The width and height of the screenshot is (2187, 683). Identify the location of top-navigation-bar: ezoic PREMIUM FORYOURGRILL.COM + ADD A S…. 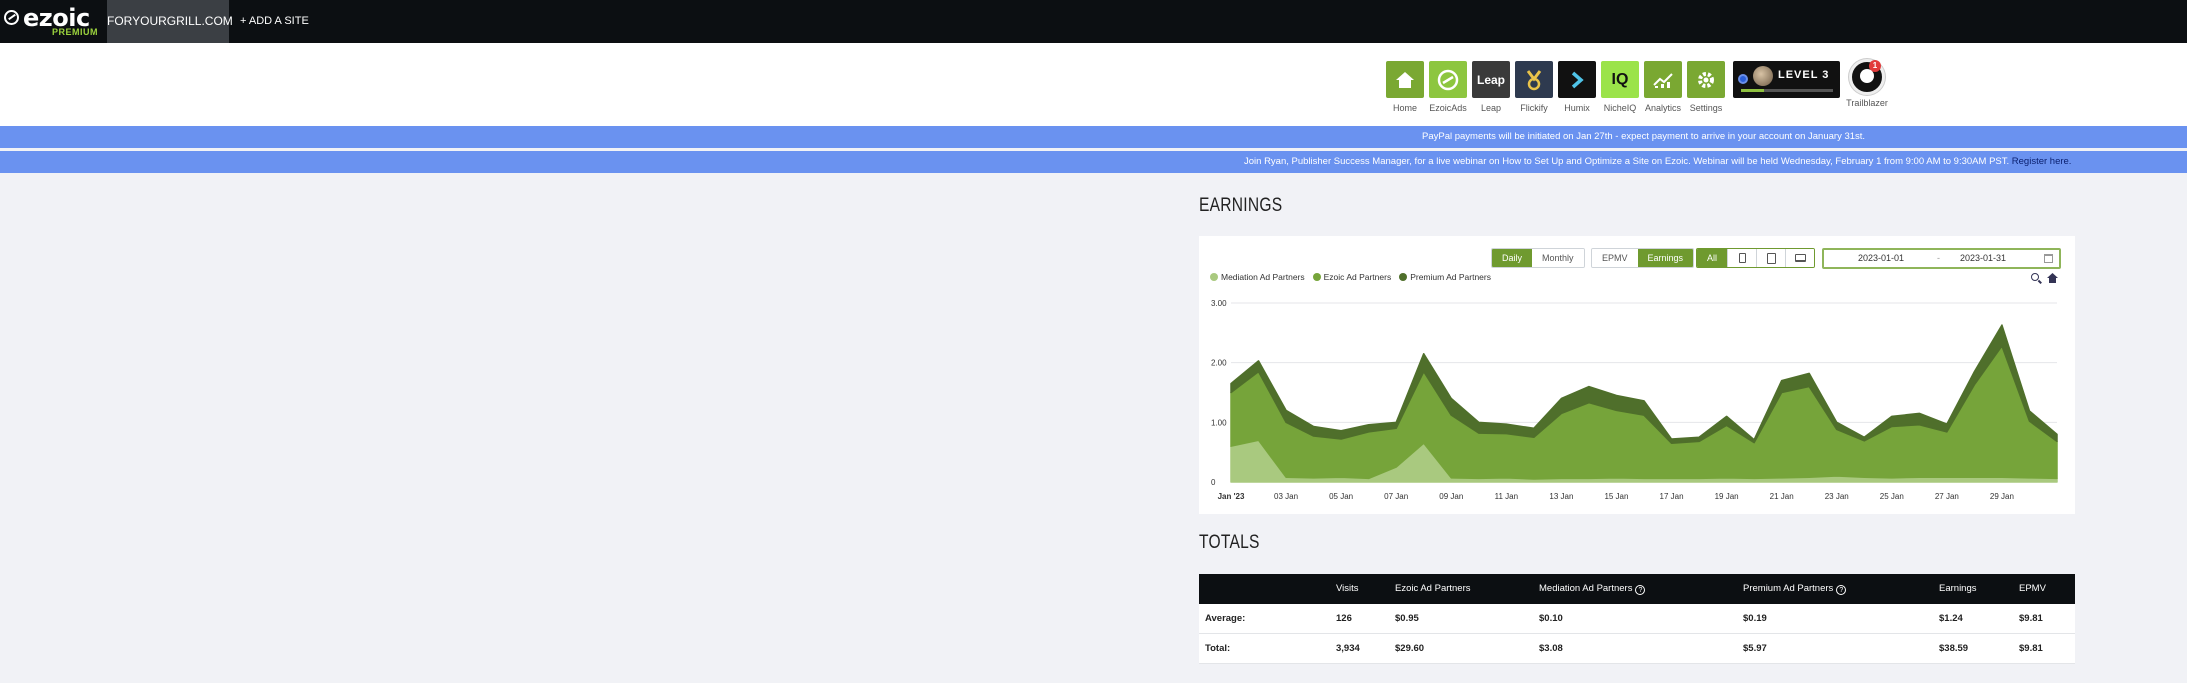
(1093, 21).